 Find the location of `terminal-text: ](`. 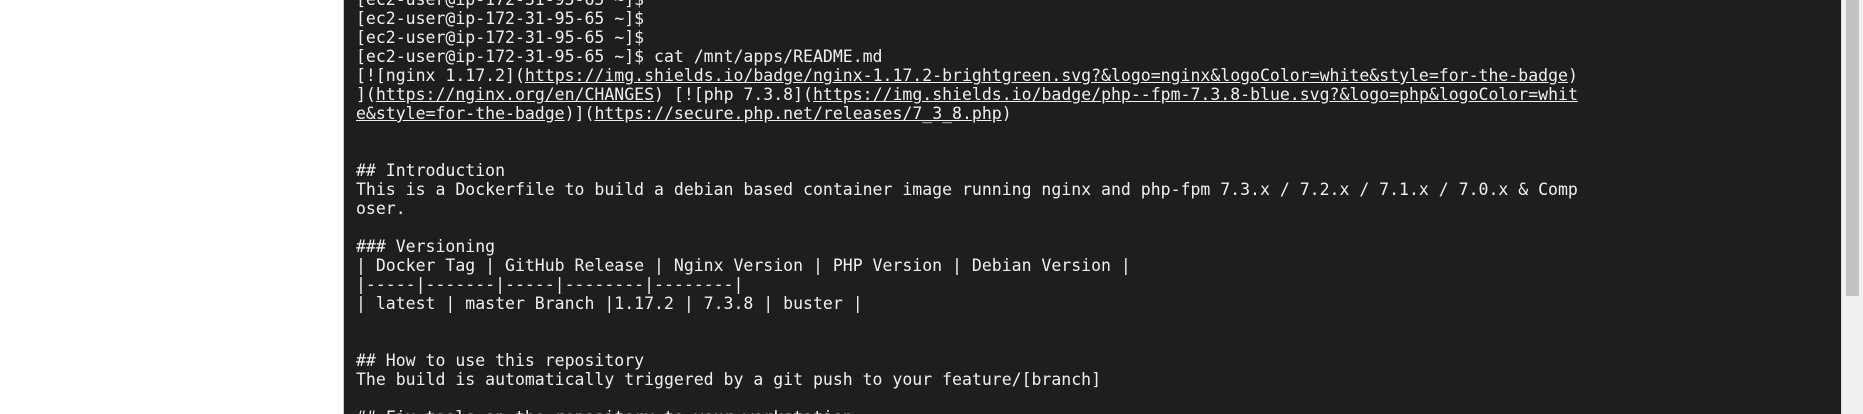

terminal-text: ]( is located at coordinates (366, 94).